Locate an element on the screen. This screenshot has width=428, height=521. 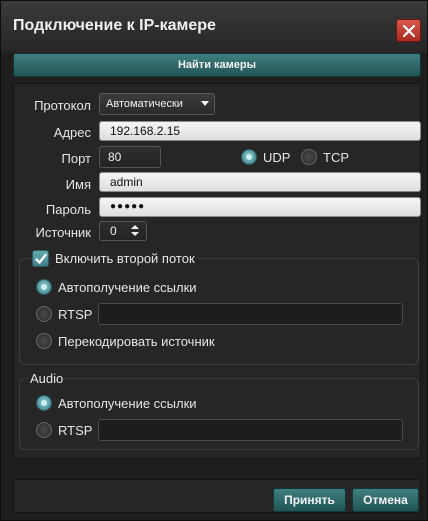
udp-label: UDP is located at coordinates (277, 157).